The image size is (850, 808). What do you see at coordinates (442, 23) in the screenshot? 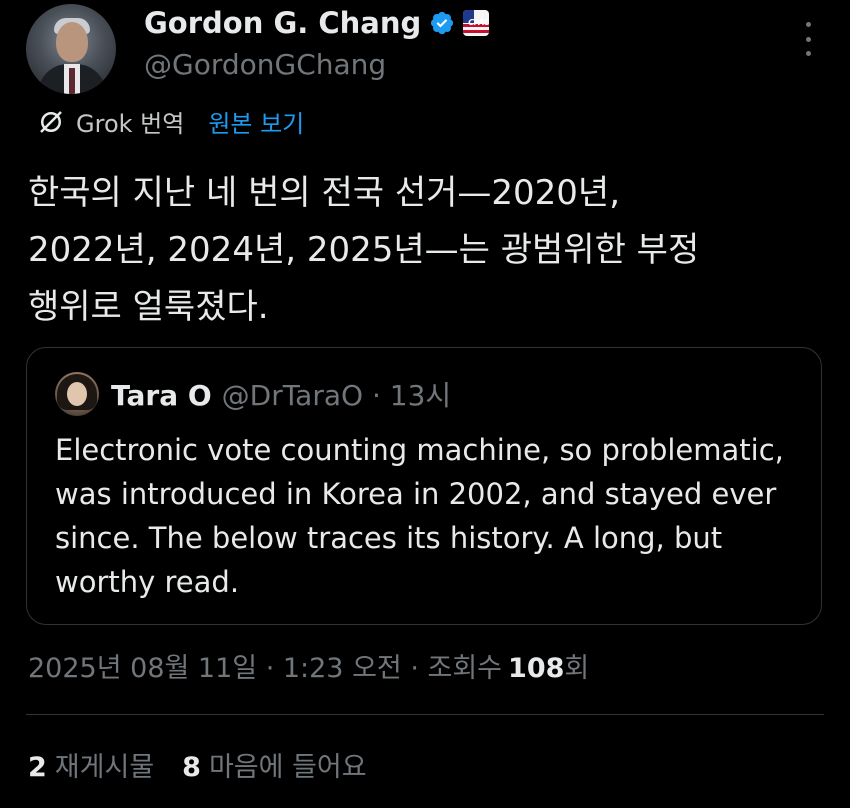
I see `verified-badge-icon` at bounding box center [442, 23].